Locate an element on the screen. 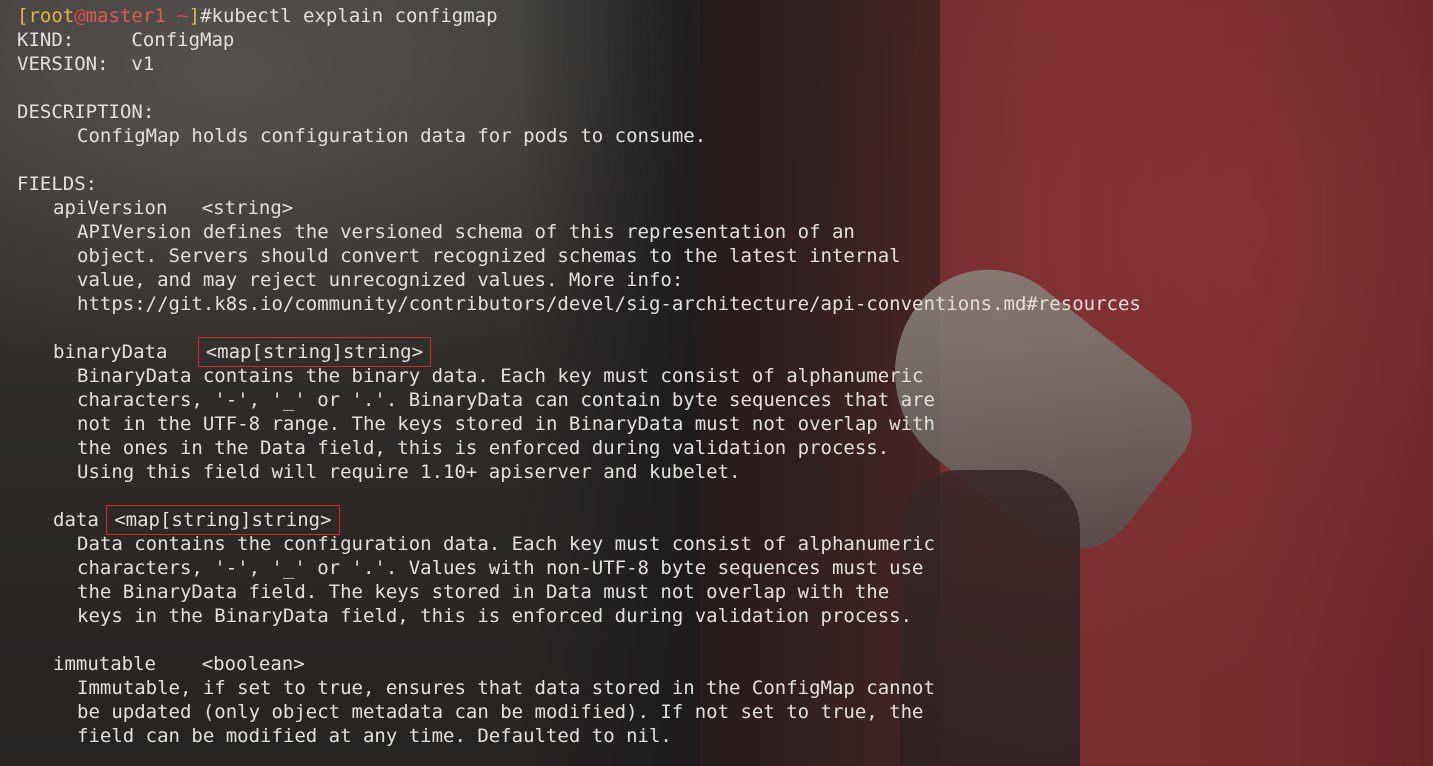 The width and height of the screenshot is (1433, 766). field-header-immutable: immutable <boolean> is located at coordinates (743, 664).